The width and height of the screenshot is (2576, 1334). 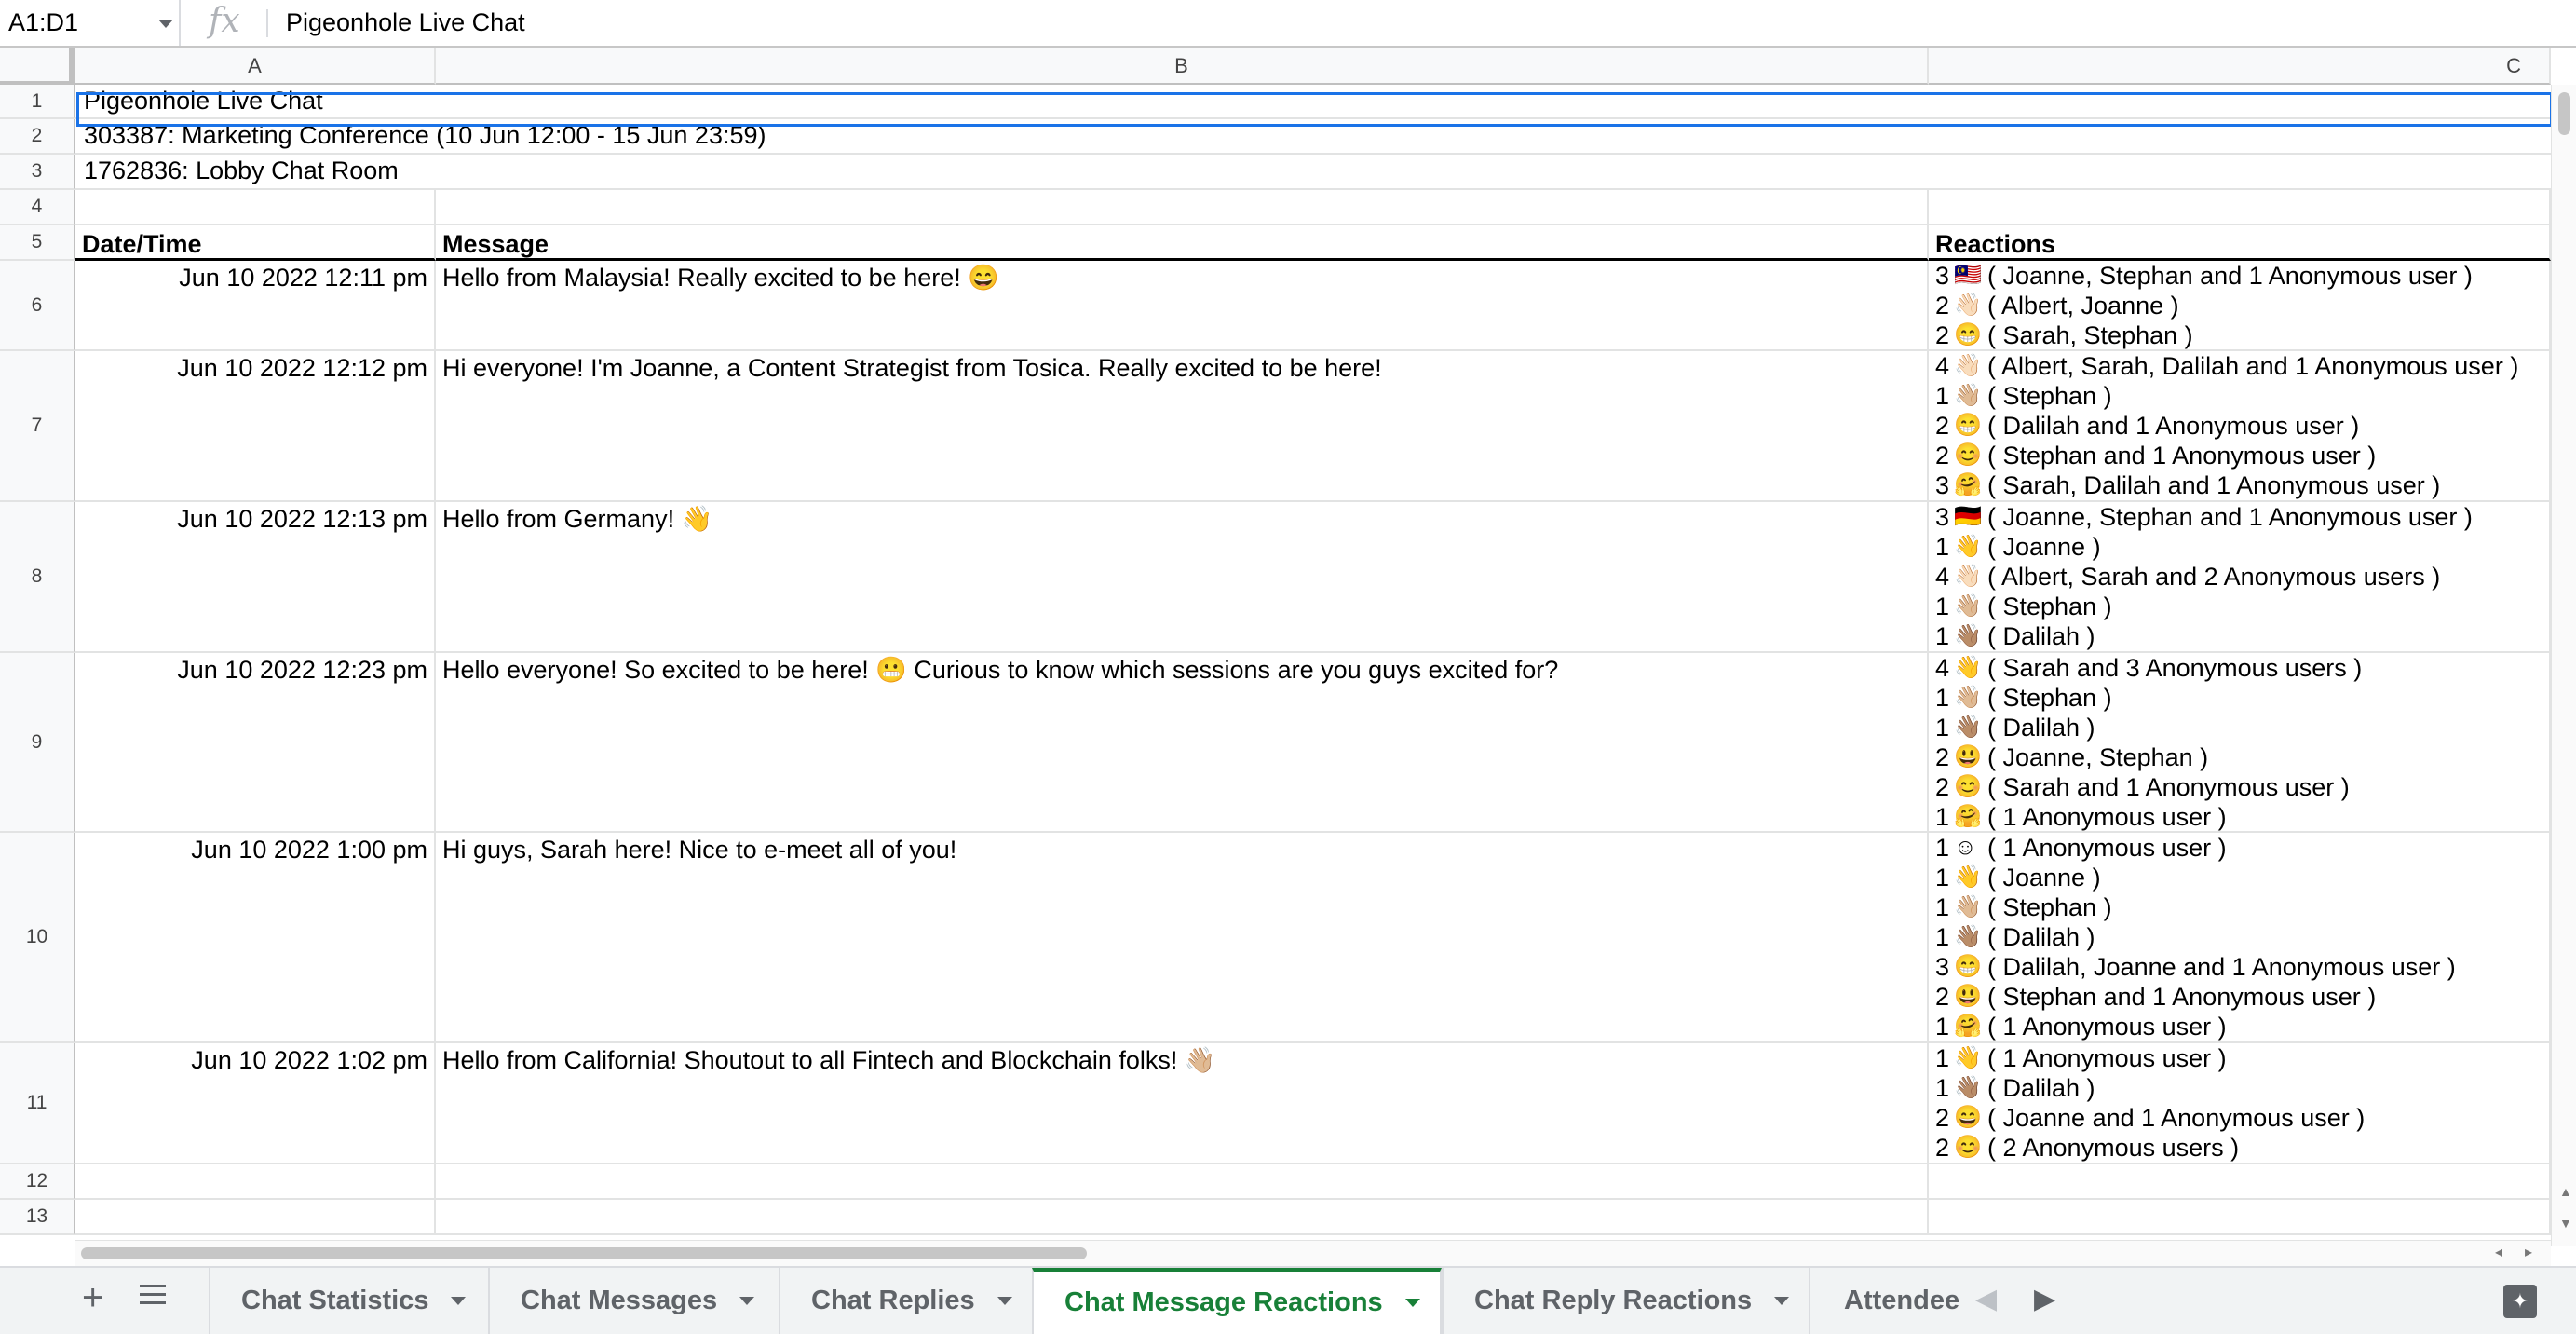 I want to click on explore-icon: ✦, so click(x=2520, y=1301).